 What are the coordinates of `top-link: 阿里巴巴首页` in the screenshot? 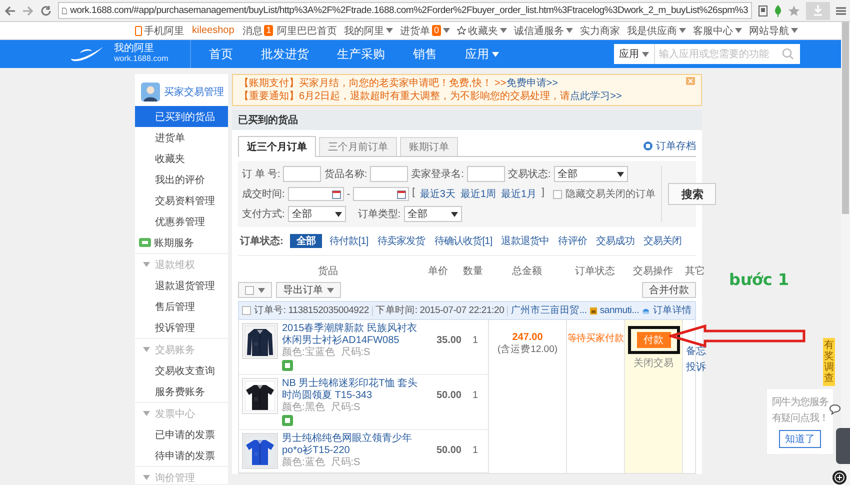 It's located at (306, 31).